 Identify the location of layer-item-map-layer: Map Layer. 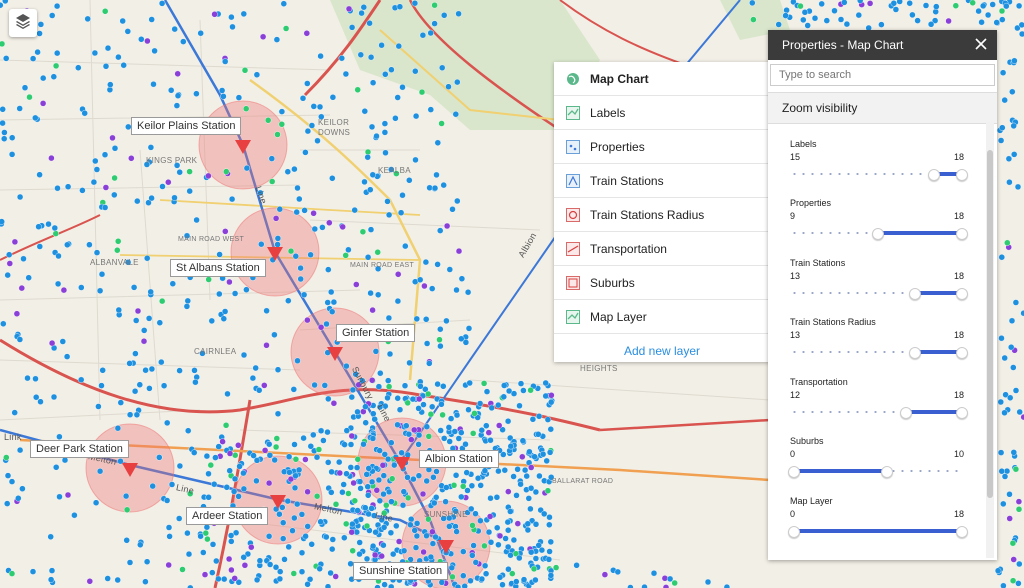
(662, 317).